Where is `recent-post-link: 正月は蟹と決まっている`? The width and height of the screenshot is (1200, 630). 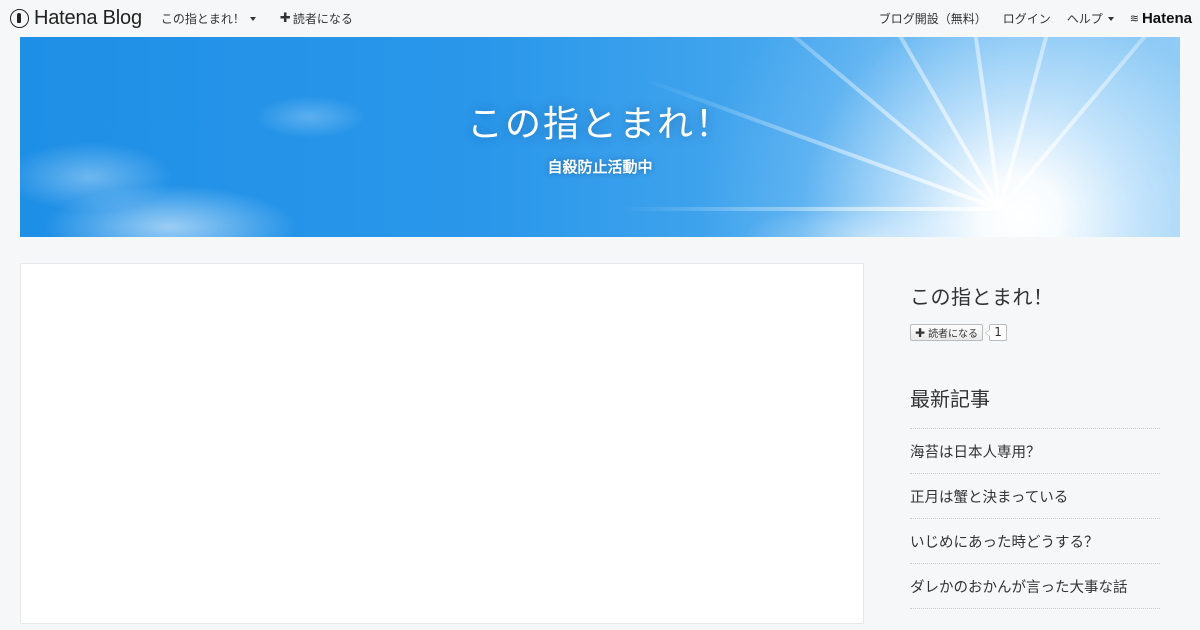 recent-post-link: 正月は蟹と決まっている is located at coordinates (1035, 496).